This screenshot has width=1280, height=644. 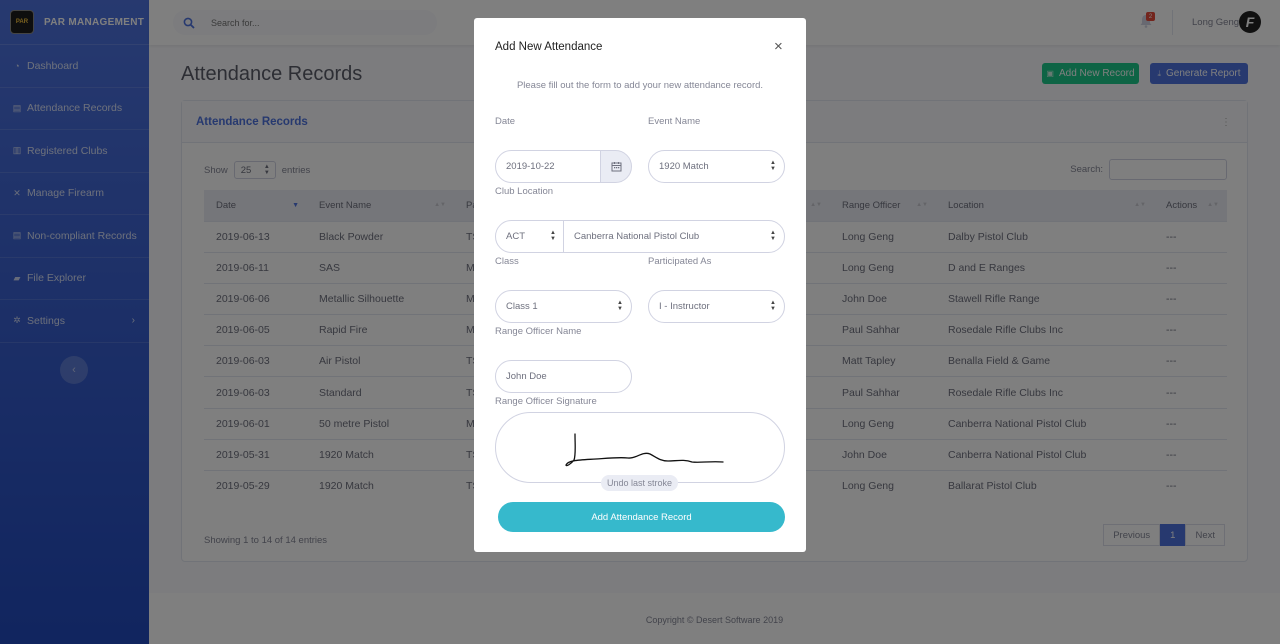 What do you see at coordinates (546, 401) in the screenshot?
I see `range-officer-signature-label: Range Officer Signature` at bounding box center [546, 401].